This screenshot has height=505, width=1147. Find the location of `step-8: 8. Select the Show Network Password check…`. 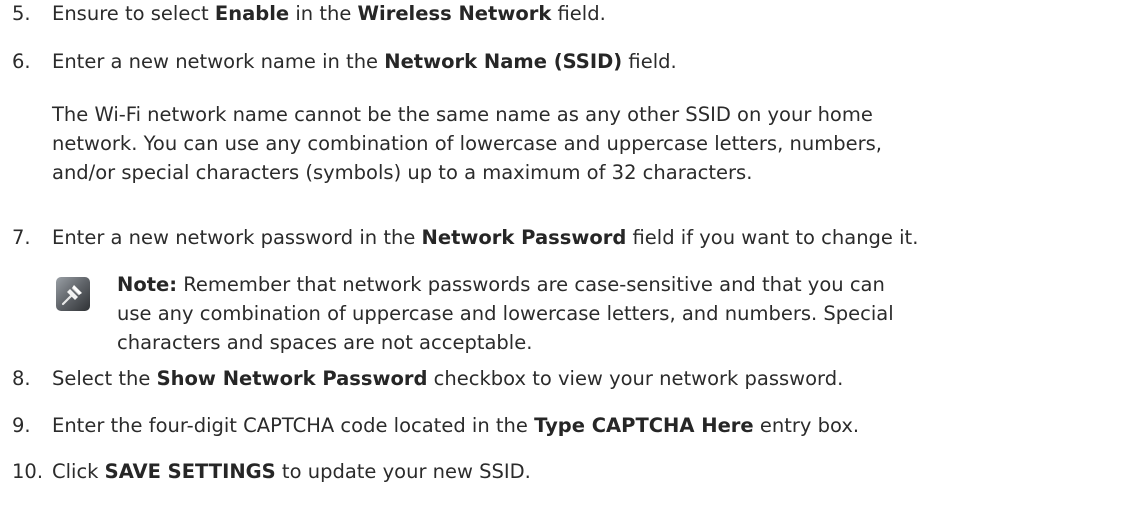

step-8: 8. Select the Show Network Password check… is located at coordinates (427, 379).